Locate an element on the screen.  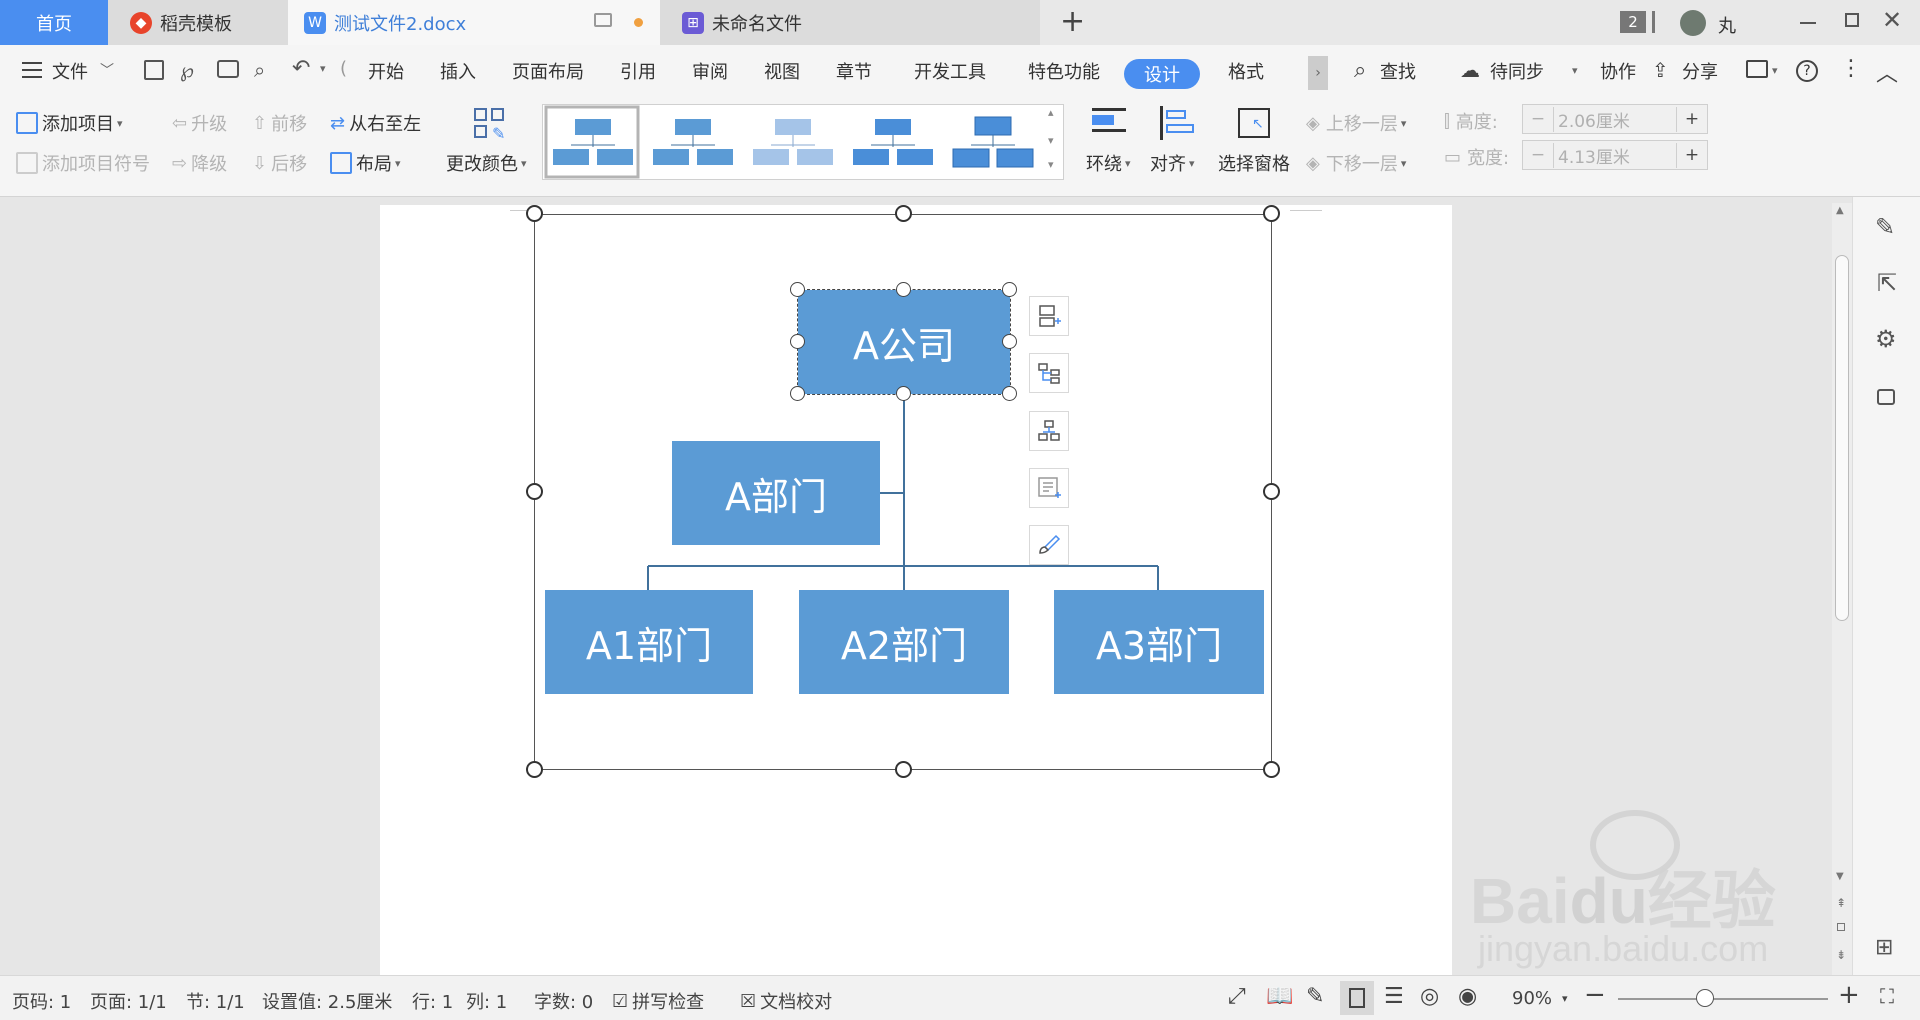
org-node-child-2: A2部门 is located at coordinates (904, 642).